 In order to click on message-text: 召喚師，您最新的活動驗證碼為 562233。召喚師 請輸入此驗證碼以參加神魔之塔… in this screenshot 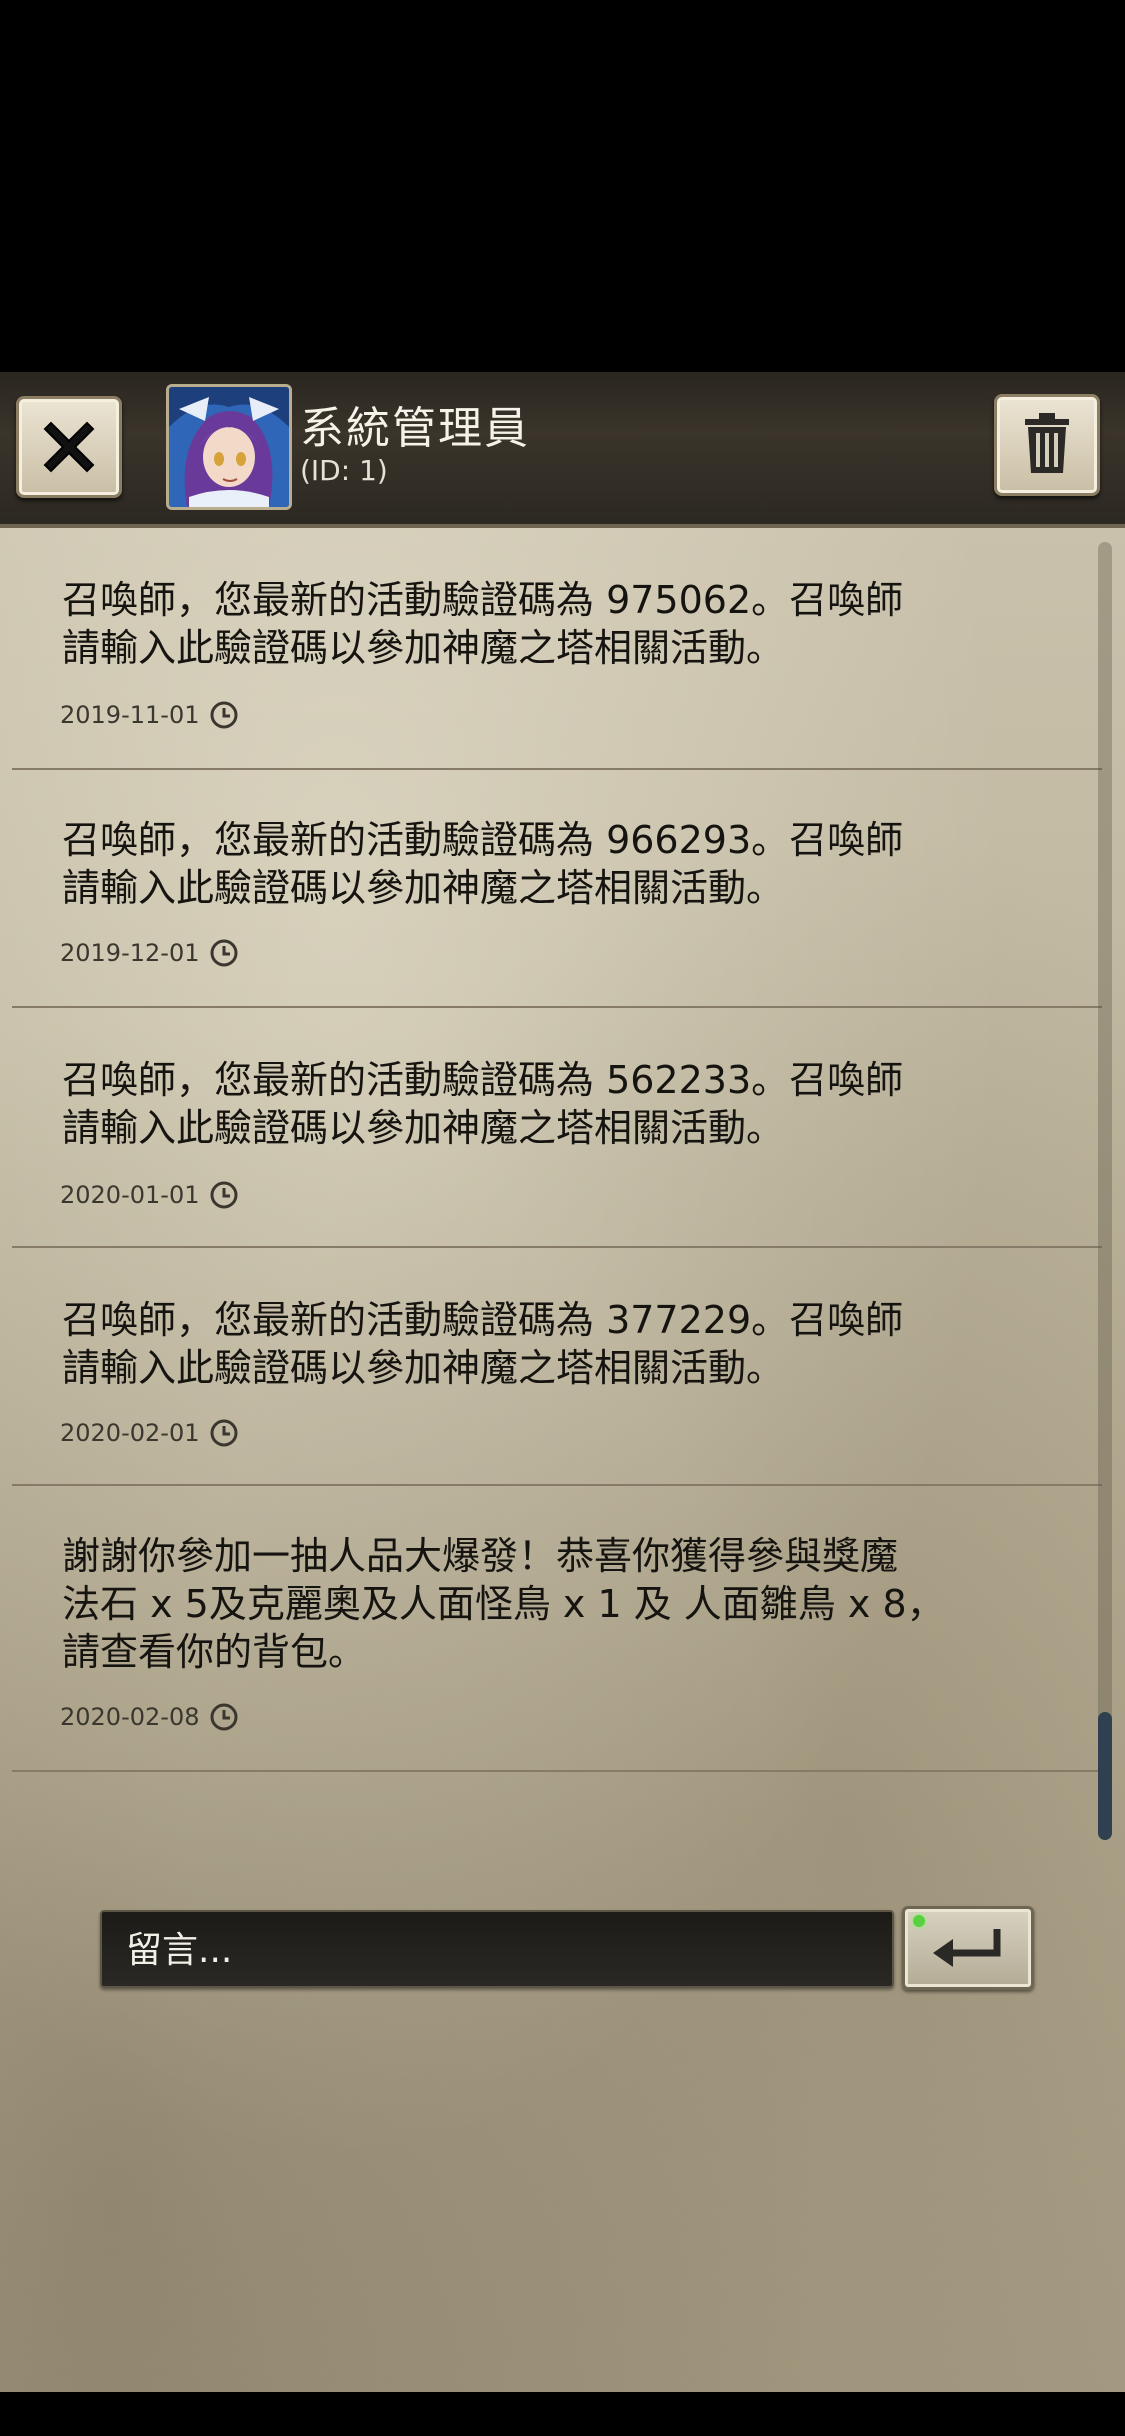, I will do `click(483, 1104)`.